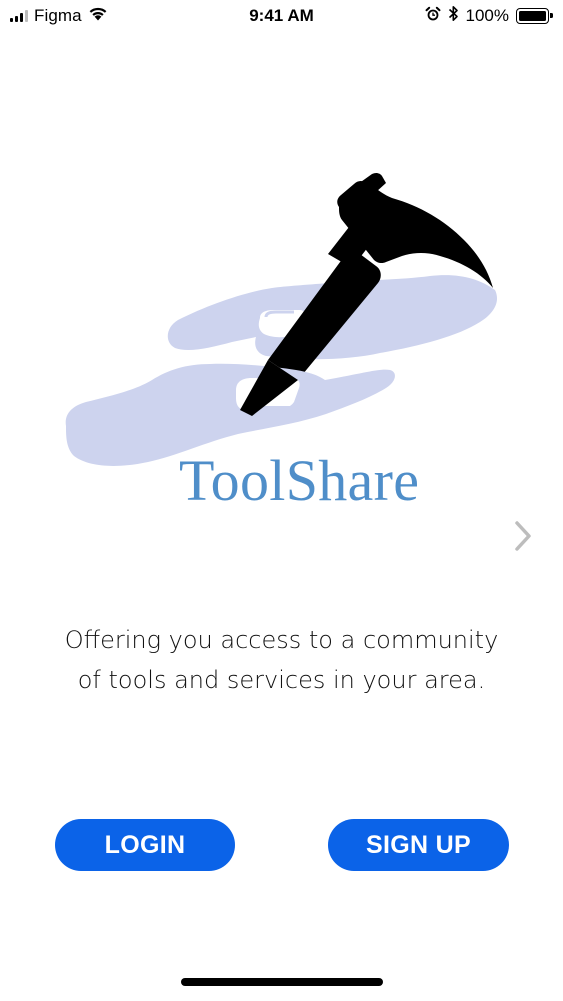 The width and height of the screenshot is (563, 1001). I want to click on next-slide-button, so click(523, 536).